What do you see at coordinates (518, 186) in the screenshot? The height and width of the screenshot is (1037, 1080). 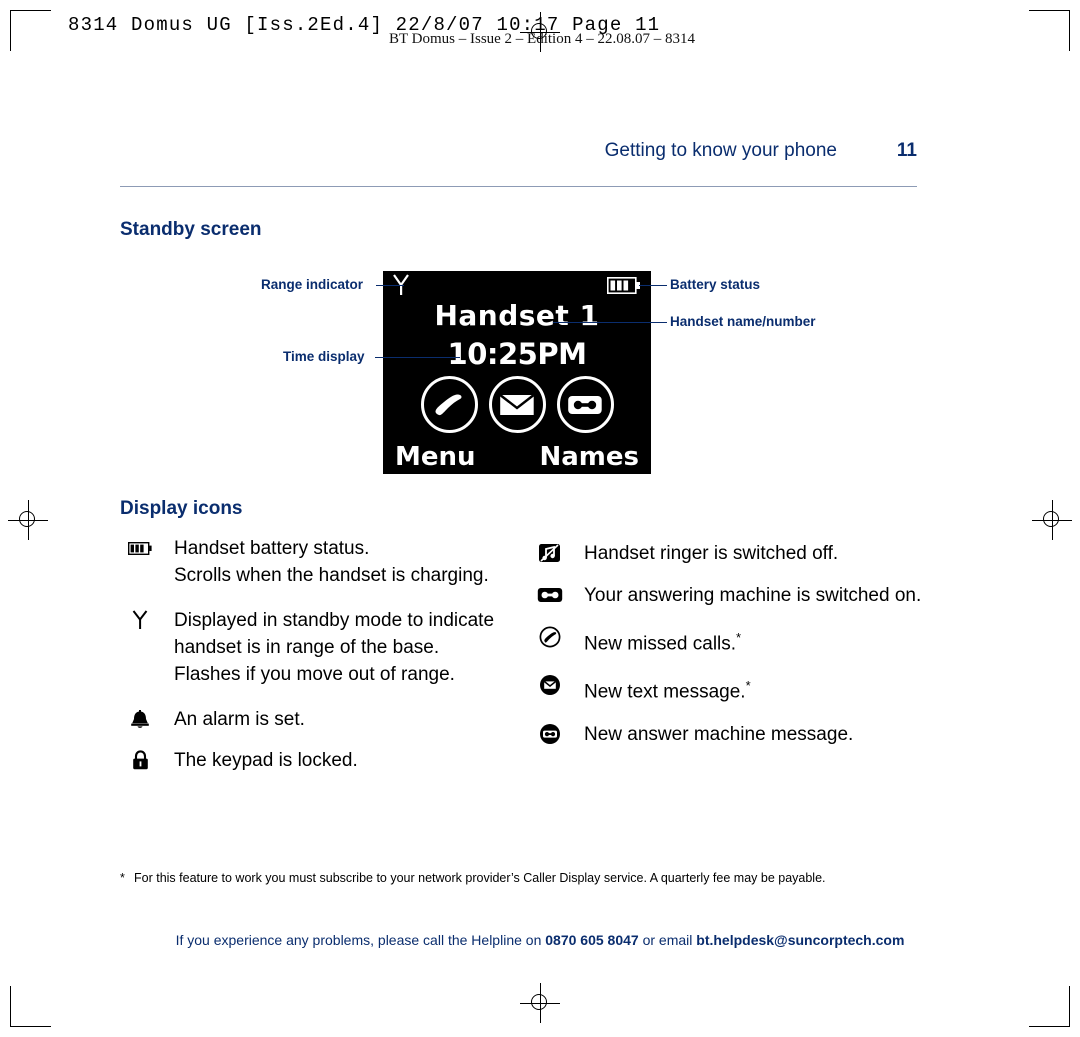 I see `header-rule` at bounding box center [518, 186].